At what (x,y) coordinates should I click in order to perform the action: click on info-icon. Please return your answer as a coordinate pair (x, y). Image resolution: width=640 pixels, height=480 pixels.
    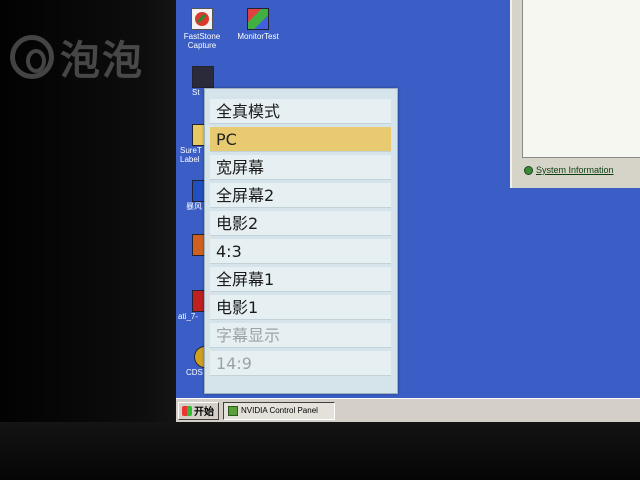
    Looking at the image, I should click on (528, 170).